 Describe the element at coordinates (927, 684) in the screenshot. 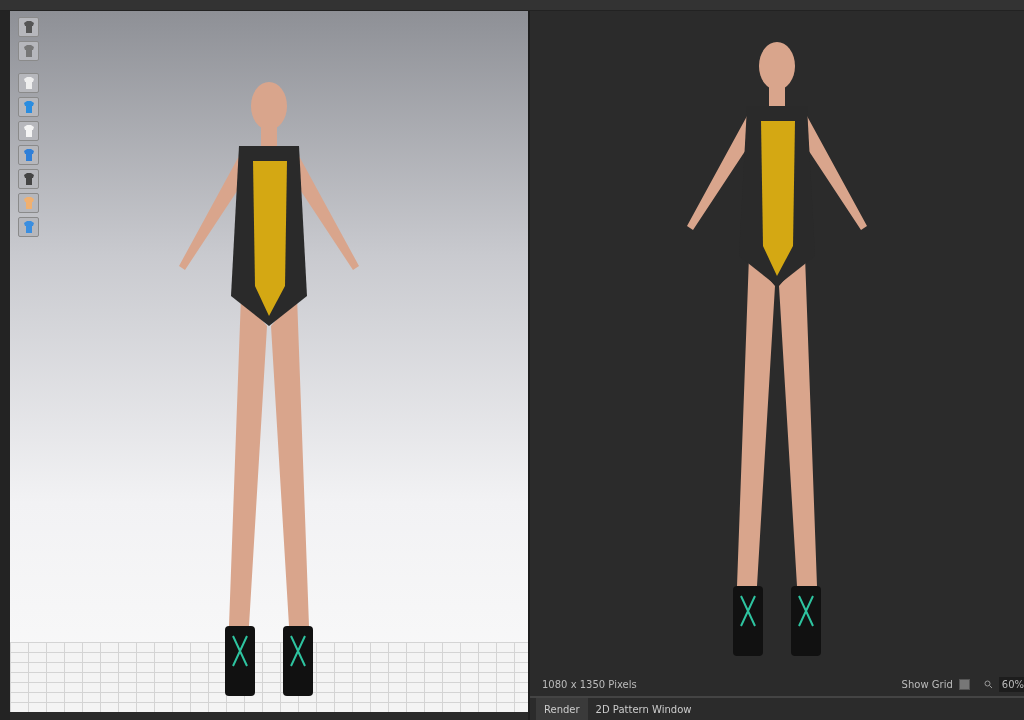

I see `show-grid-label: Show Grid` at that location.